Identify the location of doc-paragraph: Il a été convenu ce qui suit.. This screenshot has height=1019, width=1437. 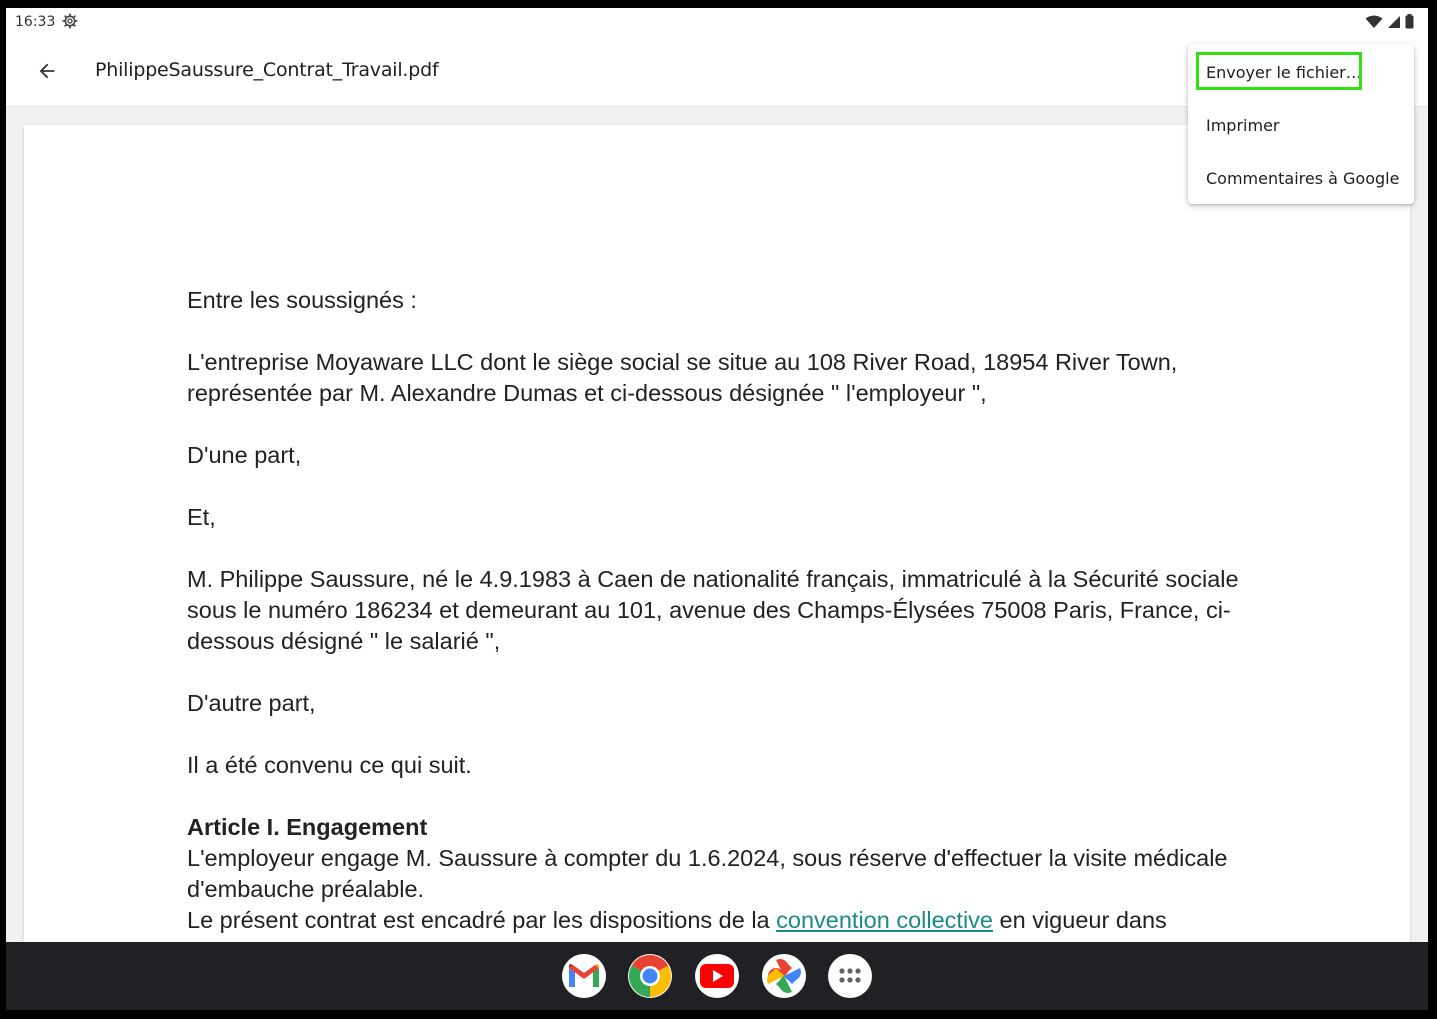
(329, 765).